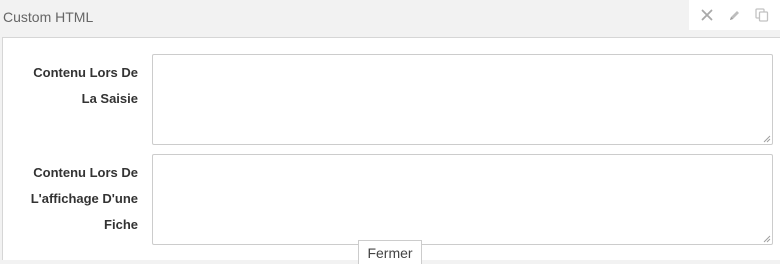 This screenshot has height=264, width=780. Describe the element at coordinates (390, 252) in the screenshot. I see `close-button: Fermer` at that location.